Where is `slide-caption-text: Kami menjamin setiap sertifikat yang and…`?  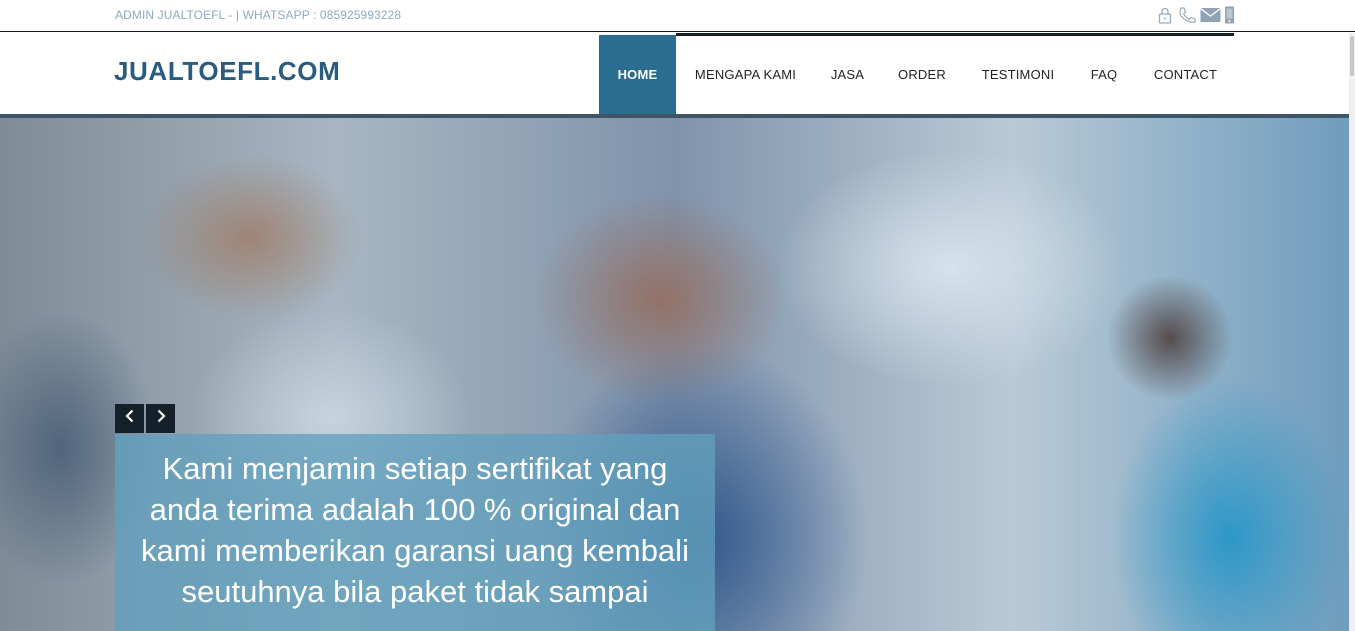 slide-caption-text: Kami menjamin setiap sertifikat yang and… is located at coordinates (415, 530).